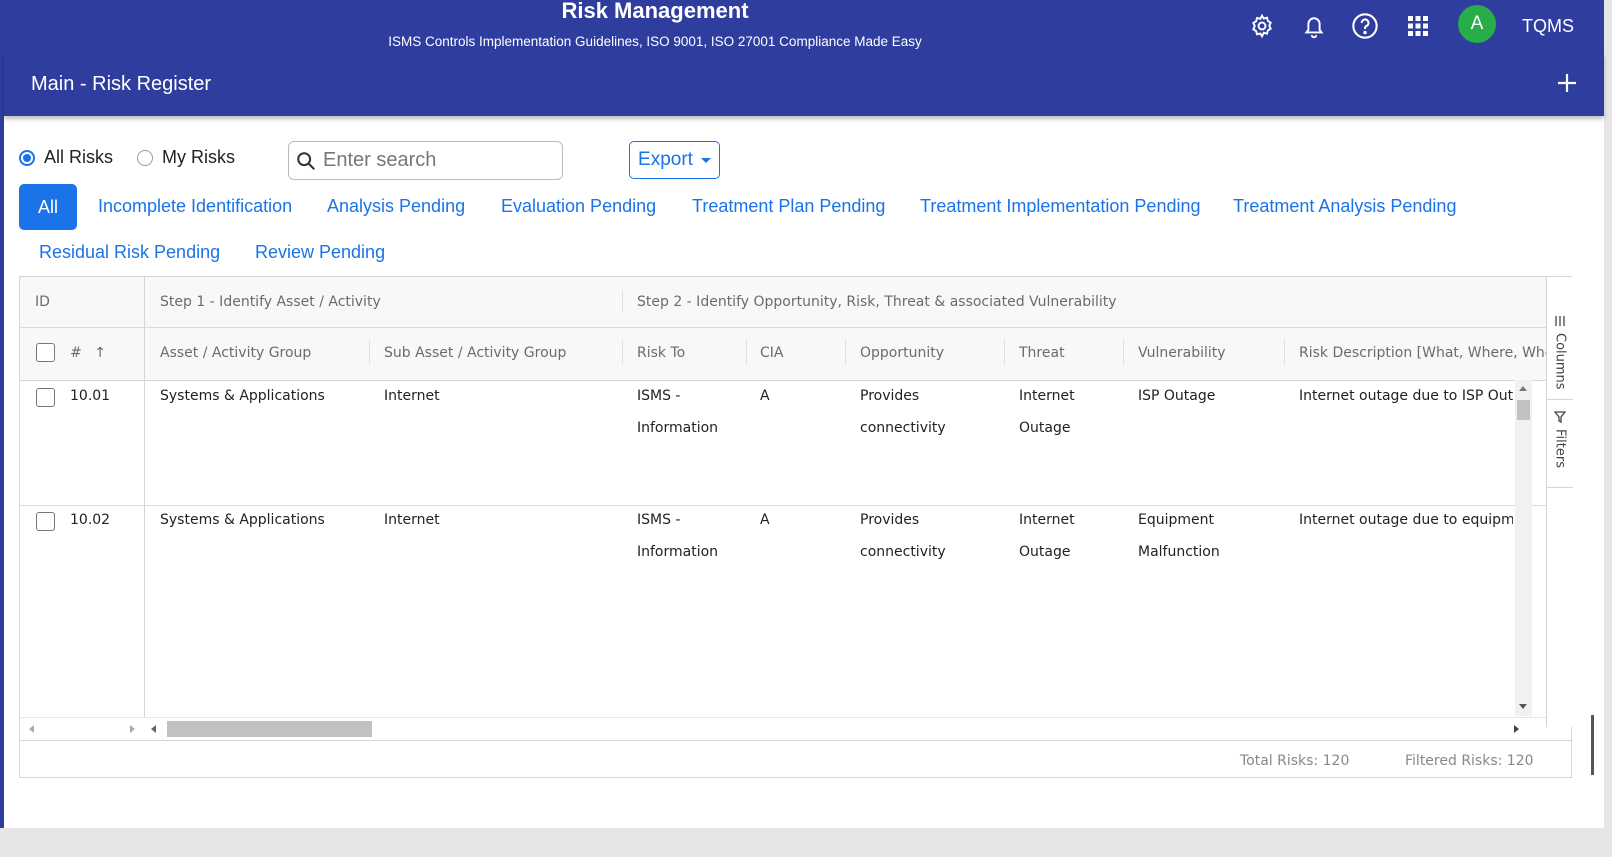 The width and height of the screenshot is (1612, 857). What do you see at coordinates (1262, 26) in the screenshot?
I see `gear-icon` at bounding box center [1262, 26].